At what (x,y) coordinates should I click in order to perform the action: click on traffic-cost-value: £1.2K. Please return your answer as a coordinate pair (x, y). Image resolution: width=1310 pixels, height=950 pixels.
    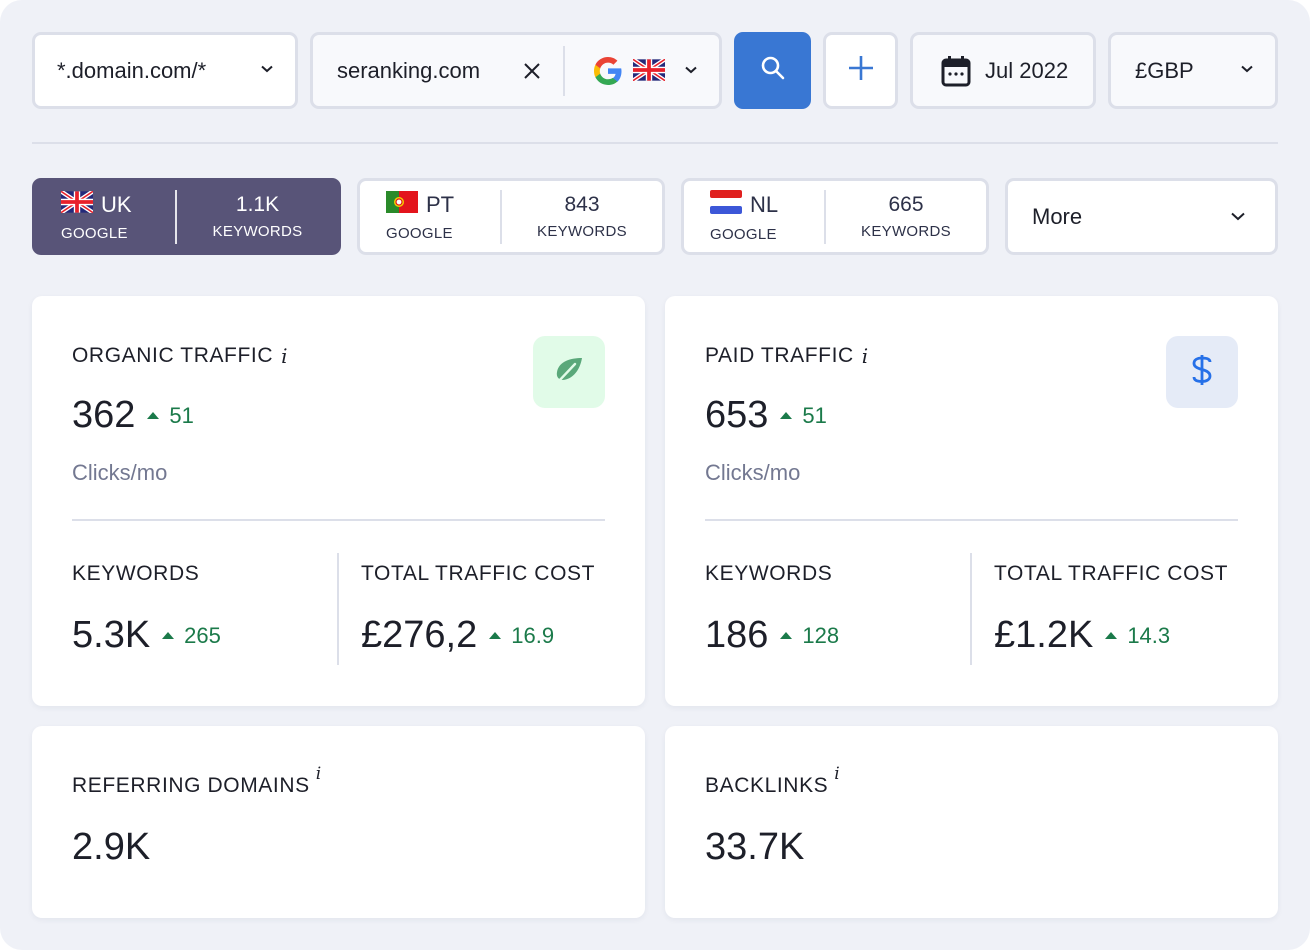
    Looking at the image, I should click on (1044, 635).